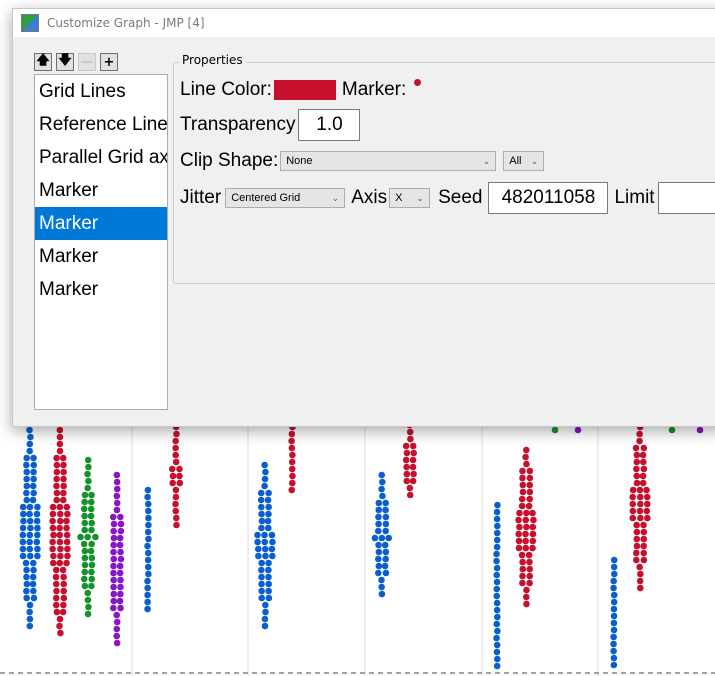 The width and height of the screenshot is (715, 676). I want to click on limit-input, so click(686, 198).